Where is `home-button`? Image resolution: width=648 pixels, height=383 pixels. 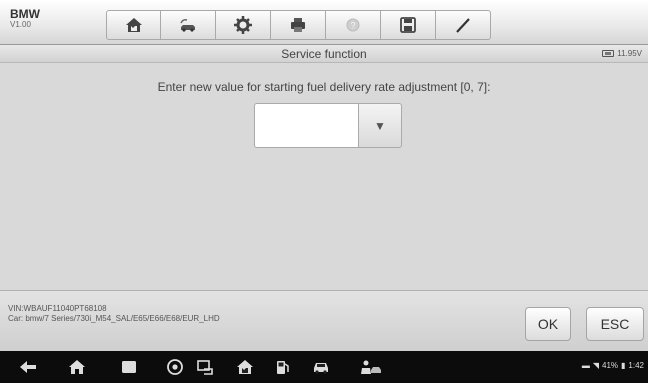
home-button is located at coordinates (133, 25).